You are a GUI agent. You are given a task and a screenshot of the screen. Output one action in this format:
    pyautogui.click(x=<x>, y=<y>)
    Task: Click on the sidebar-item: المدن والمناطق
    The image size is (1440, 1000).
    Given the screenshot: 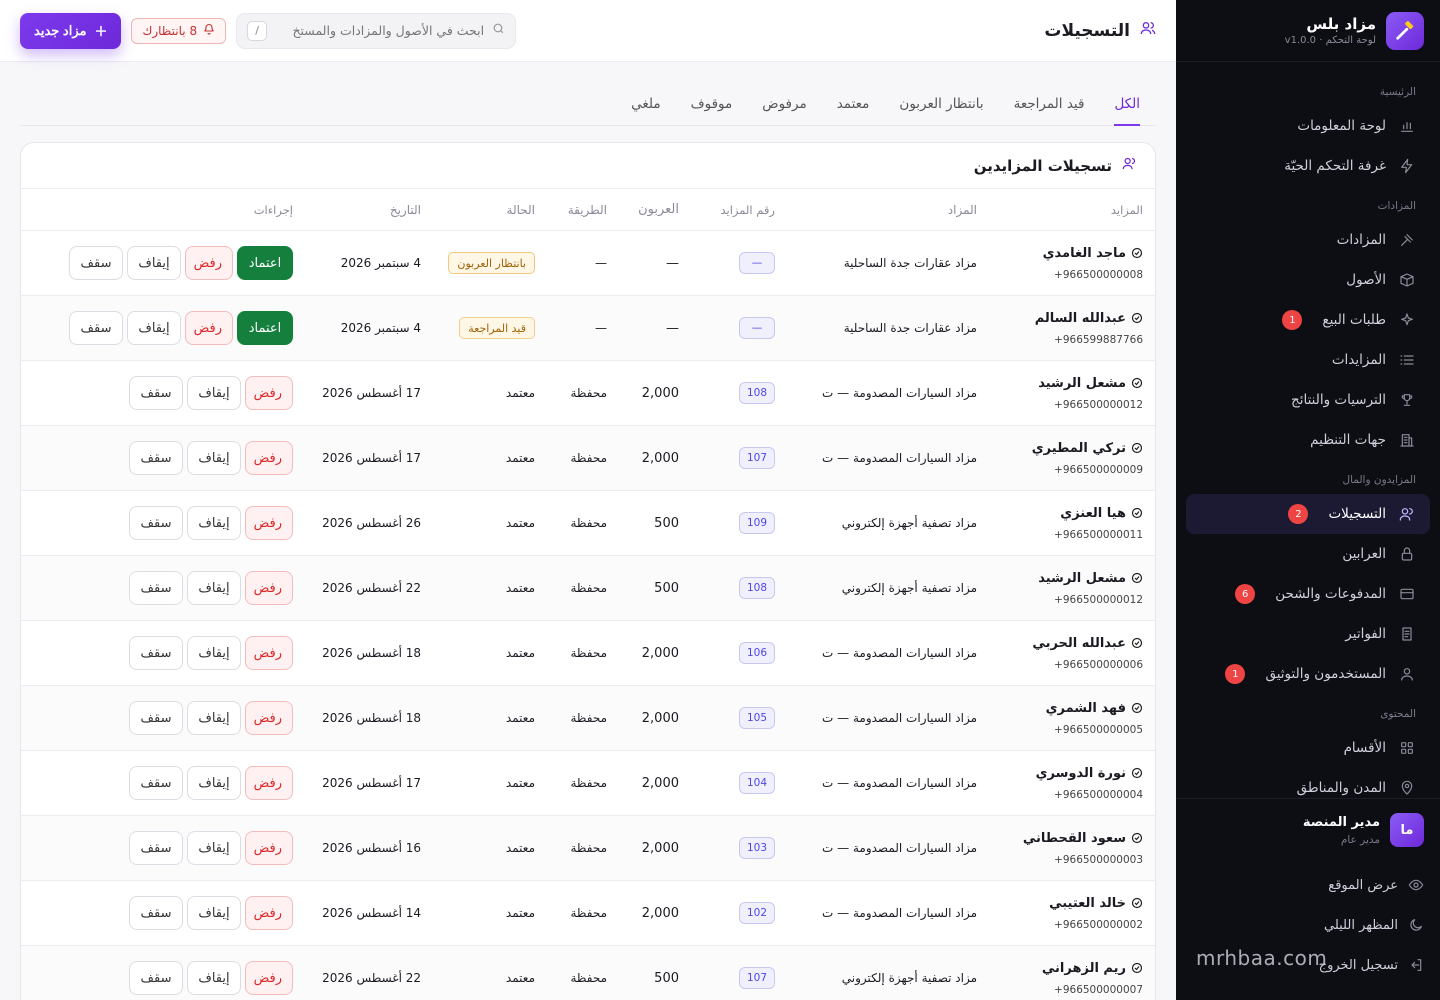 What is the action you would take?
    pyautogui.click(x=1308, y=782)
    